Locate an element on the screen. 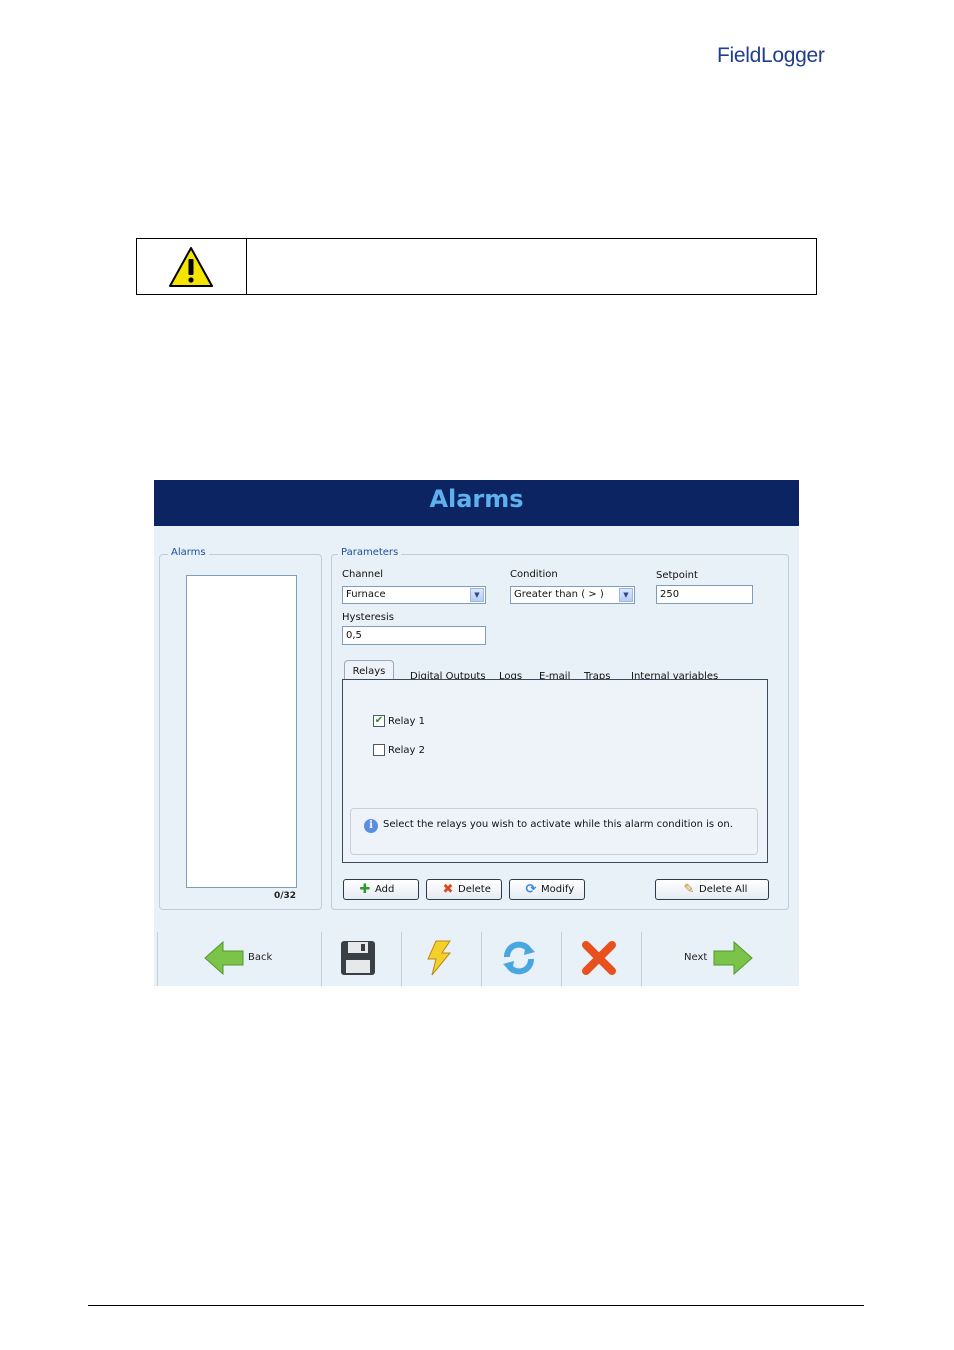 Image resolution: width=954 pixels, height=1350 pixels. relay-1-checkbox: ✔ is located at coordinates (379, 721).